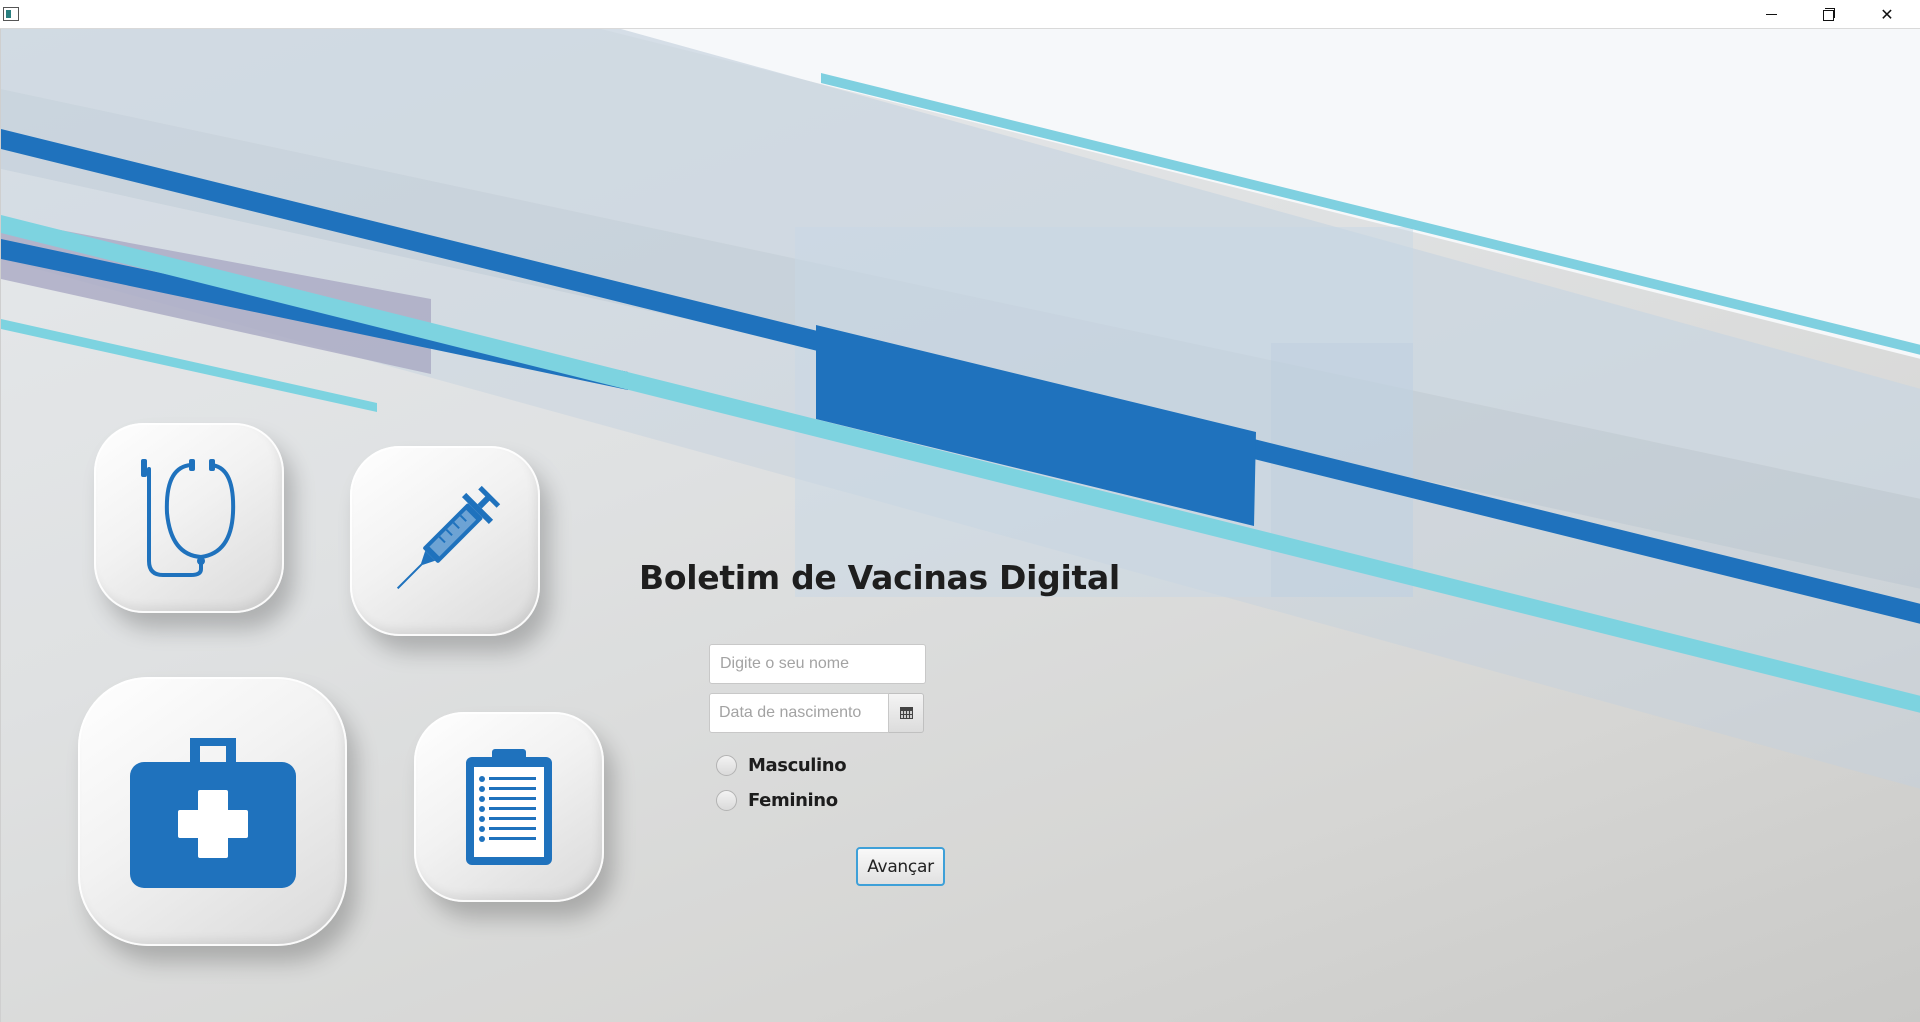 The height and width of the screenshot is (1022, 1920). What do you see at coordinates (797, 765) in the screenshot?
I see `radio-label-masculino: Masculino` at bounding box center [797, 765].